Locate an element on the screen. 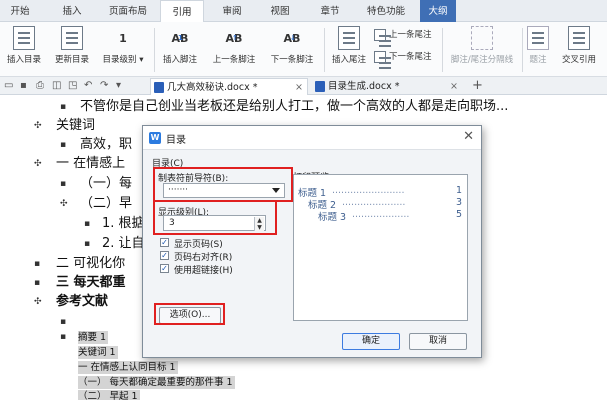 The image size is (607, 400). heading-1-2-1: 1. 根掂 is located at coordinates (123, 223).